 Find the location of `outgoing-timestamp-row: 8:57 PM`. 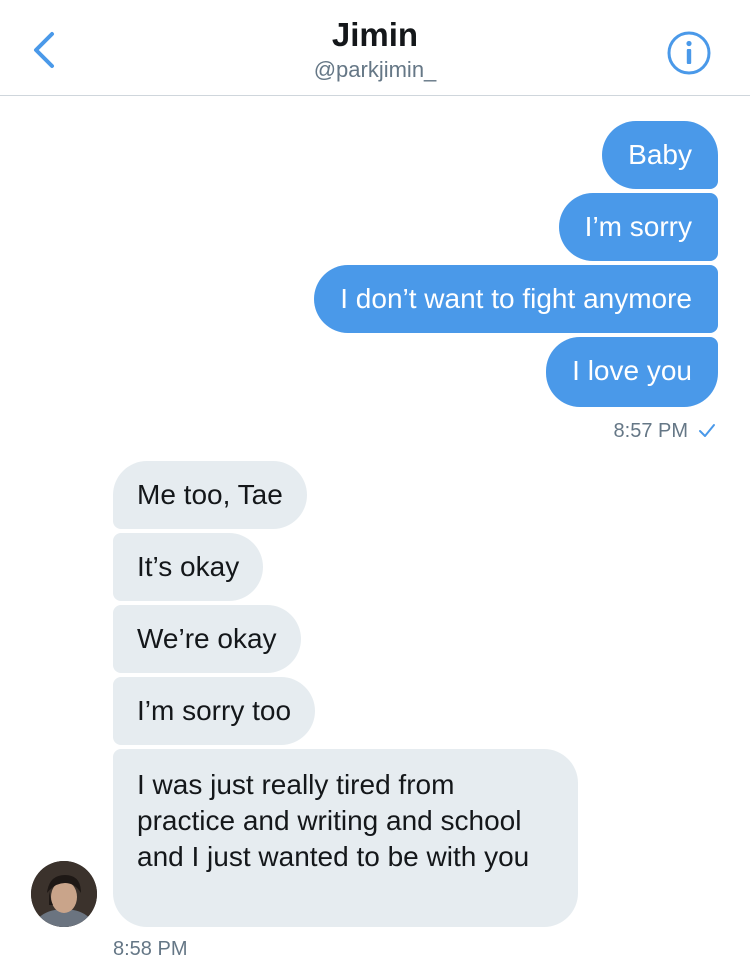

outgoing-timestamp-row: 8:57 PM is located at coordinates (665, 431).